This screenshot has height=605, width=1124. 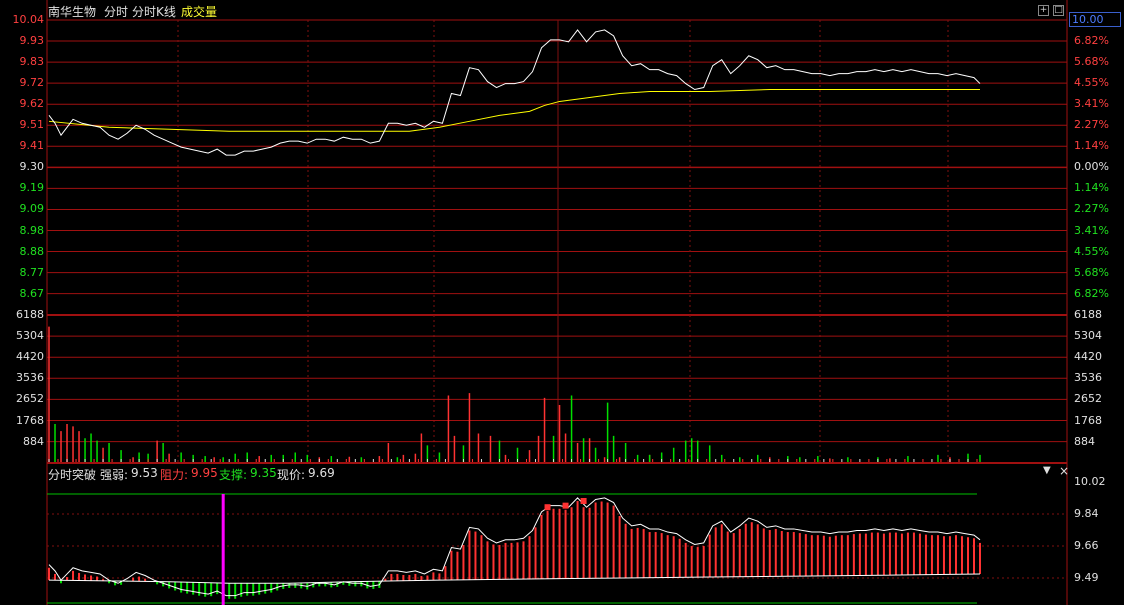 I want to click on tab-intraday: 分时, so click(x=116, y=11).